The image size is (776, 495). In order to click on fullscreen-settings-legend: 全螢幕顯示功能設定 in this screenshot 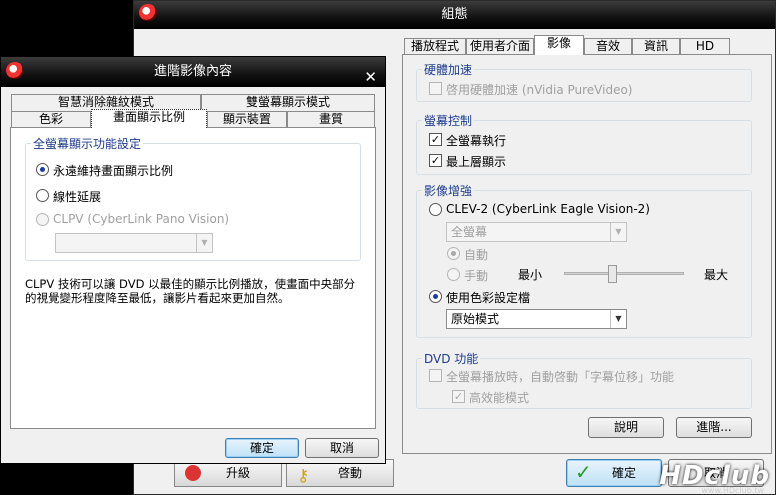, I will do `click(87, 143)`.